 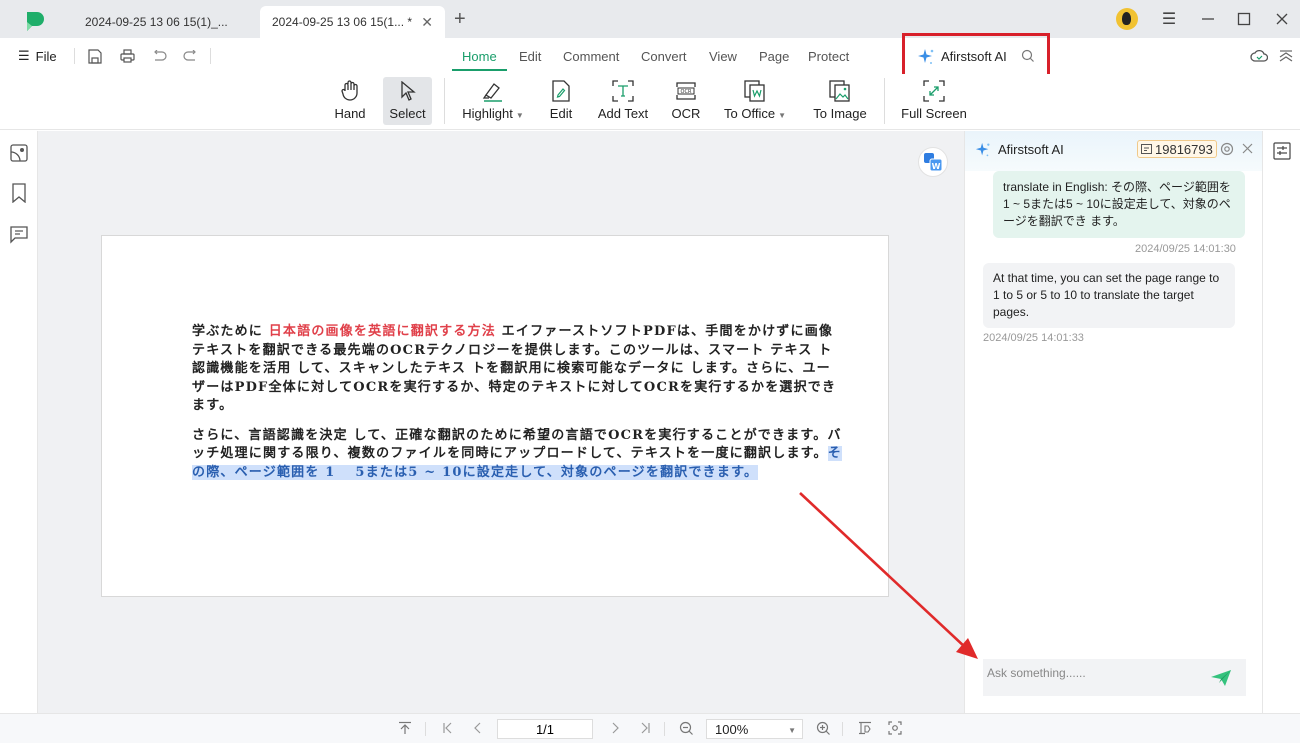 What do you see at coordinates (755, 91) in the screenshot?
I see `to-office-icon` at bounding box center [755, 91].